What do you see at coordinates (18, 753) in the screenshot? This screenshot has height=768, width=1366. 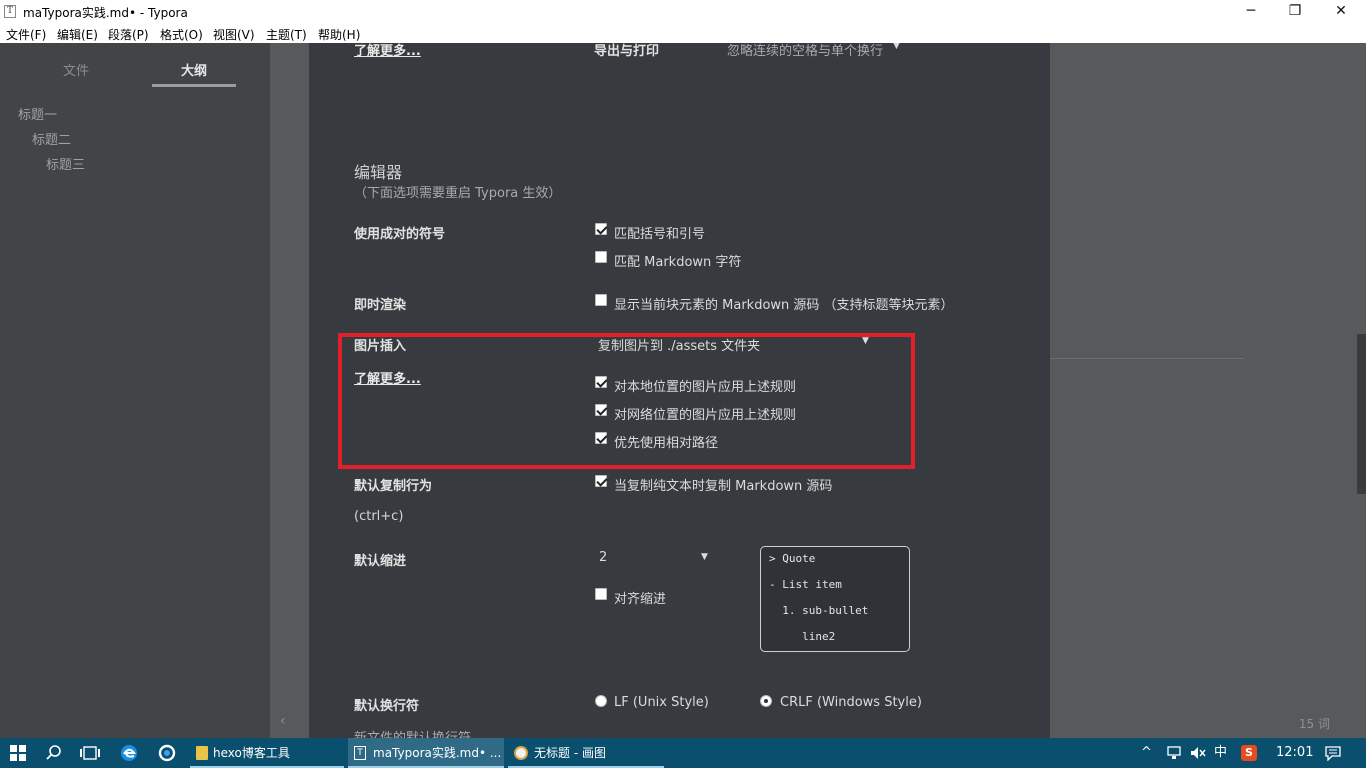 I see `windows-start-icon` at bounding box center [18, 753].